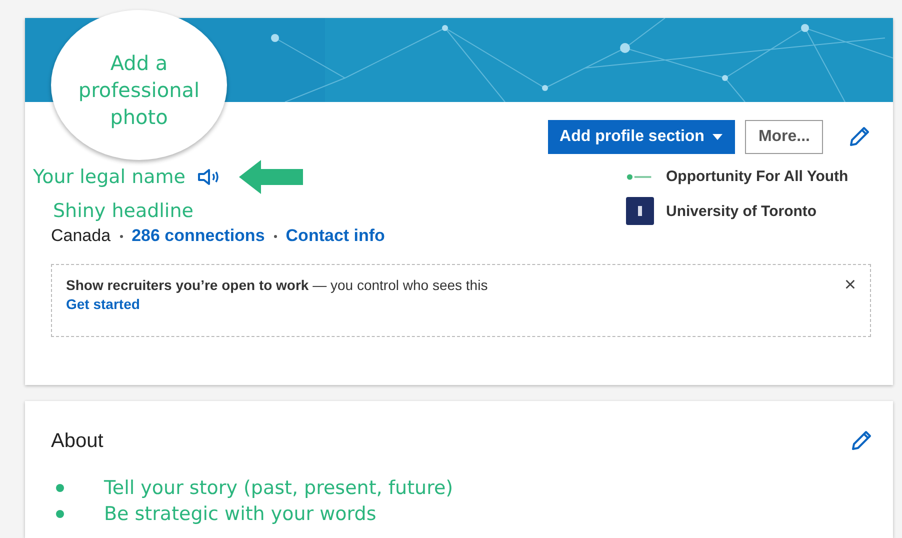 The image size is (902, 538). What do you see at coordinates (81, 236) in the screenshot?
I see `location-text: Canada` at bounding box center [81, 236].